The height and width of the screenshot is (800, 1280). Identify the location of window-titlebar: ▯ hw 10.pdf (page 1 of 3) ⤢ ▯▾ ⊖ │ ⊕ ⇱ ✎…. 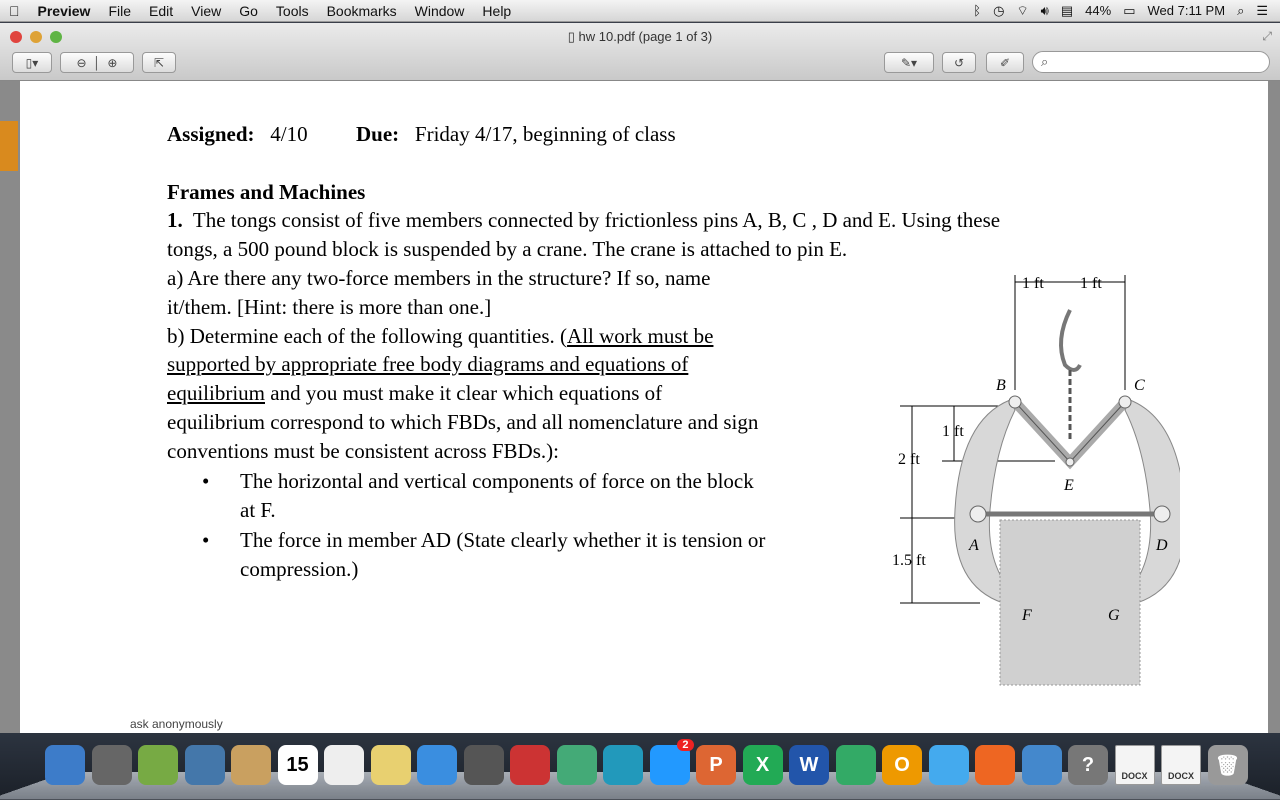
(640, 52).